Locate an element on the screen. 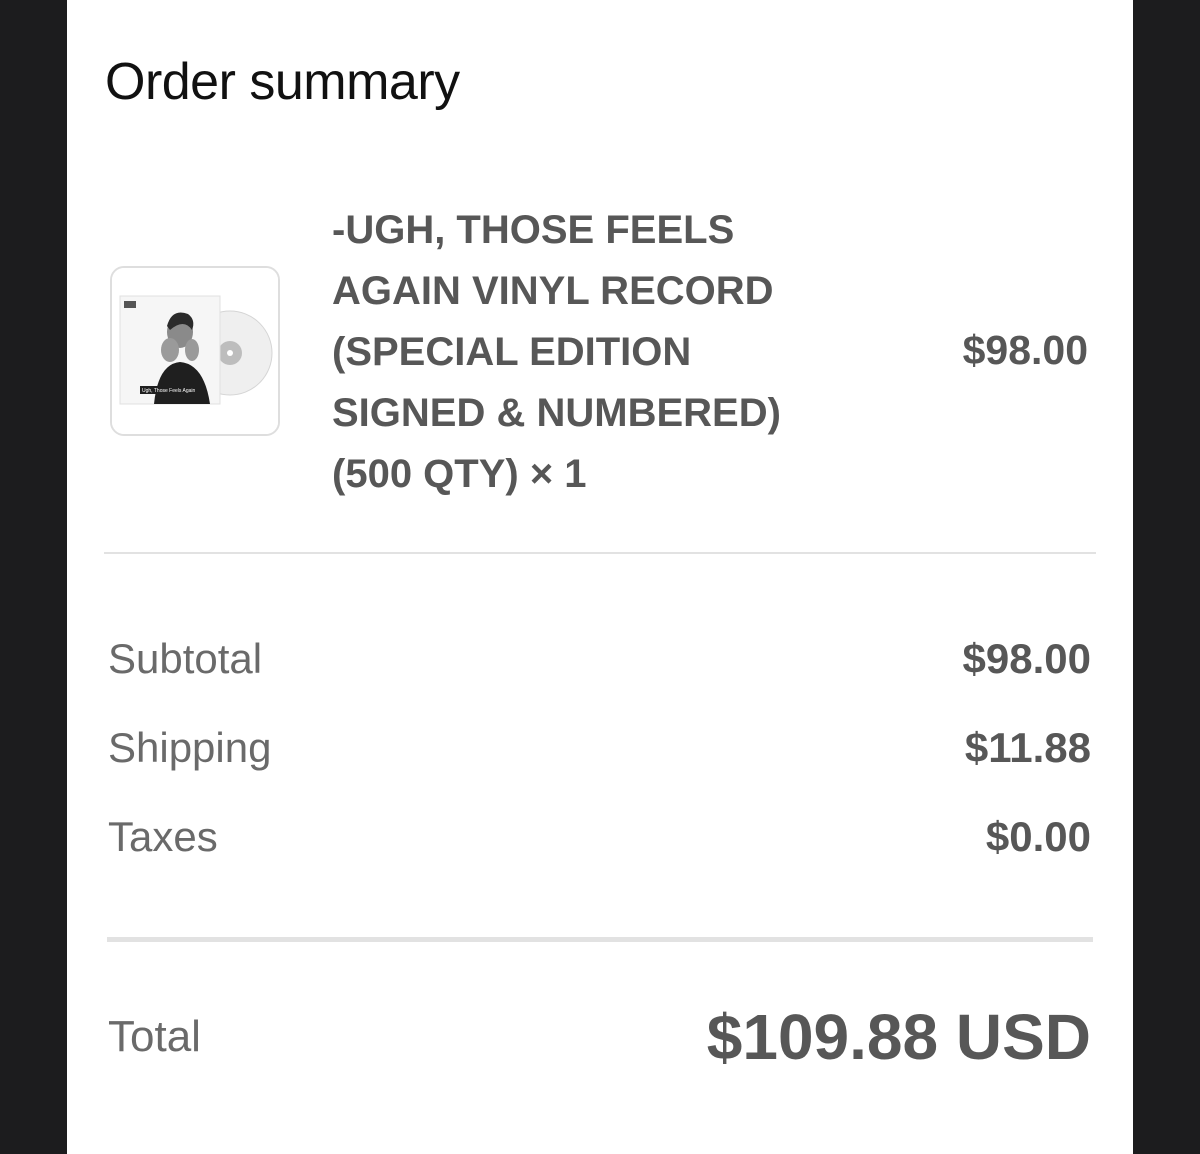 The height and width of the screenshot is (1154, 1200). album-cover-image: Ugh, Those Feels Again is located at coordinates (195, 351).